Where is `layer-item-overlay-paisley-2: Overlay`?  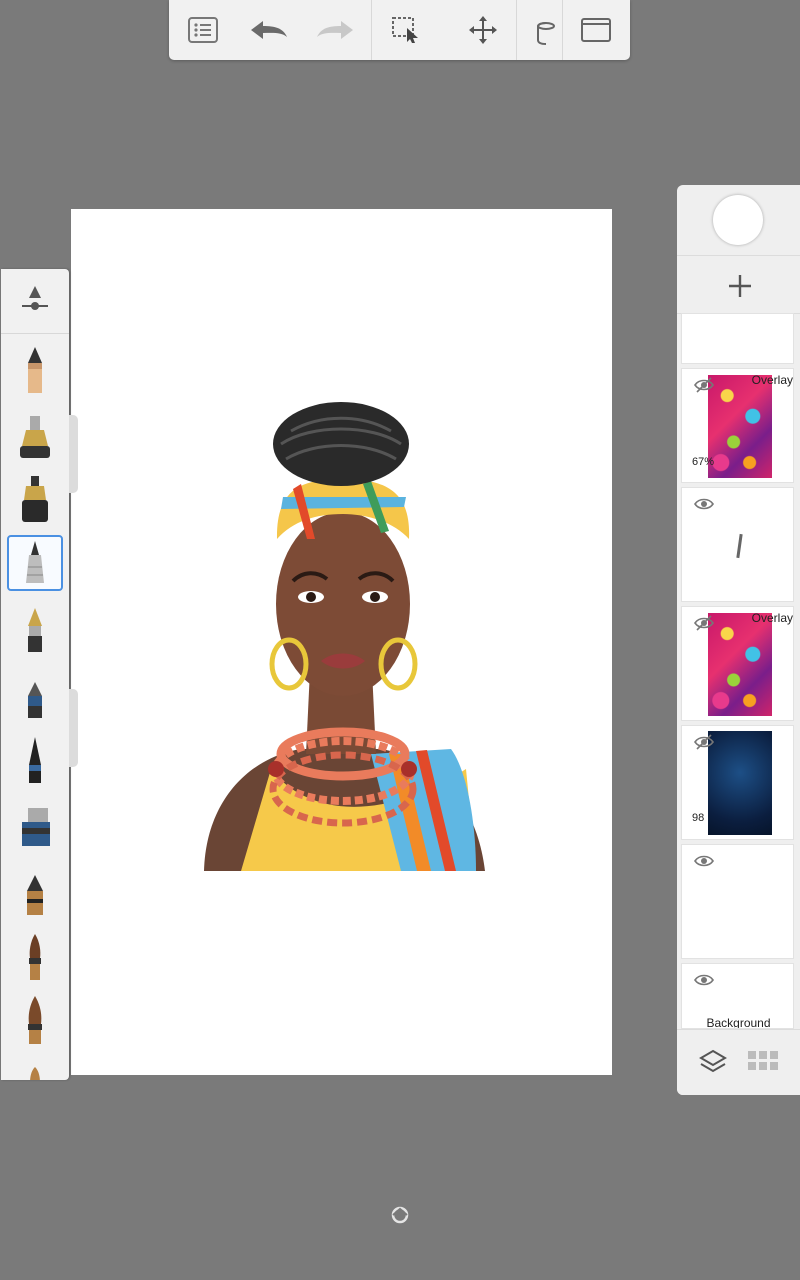 layer-item-overlay-paisley-2: Overlay is located at coordinates (737, 663).